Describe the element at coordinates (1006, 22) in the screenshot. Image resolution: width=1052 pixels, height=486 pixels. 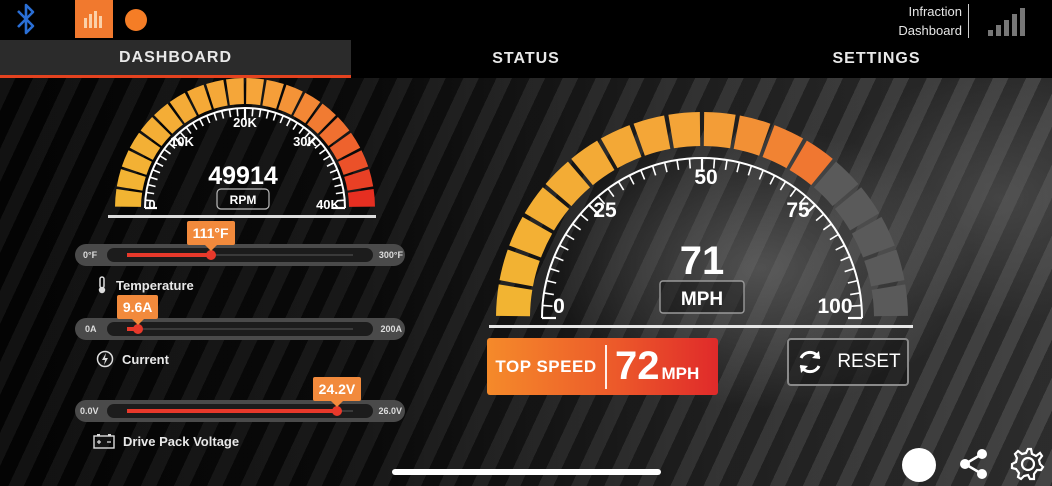
I see `signal-strength-icon` at that location.